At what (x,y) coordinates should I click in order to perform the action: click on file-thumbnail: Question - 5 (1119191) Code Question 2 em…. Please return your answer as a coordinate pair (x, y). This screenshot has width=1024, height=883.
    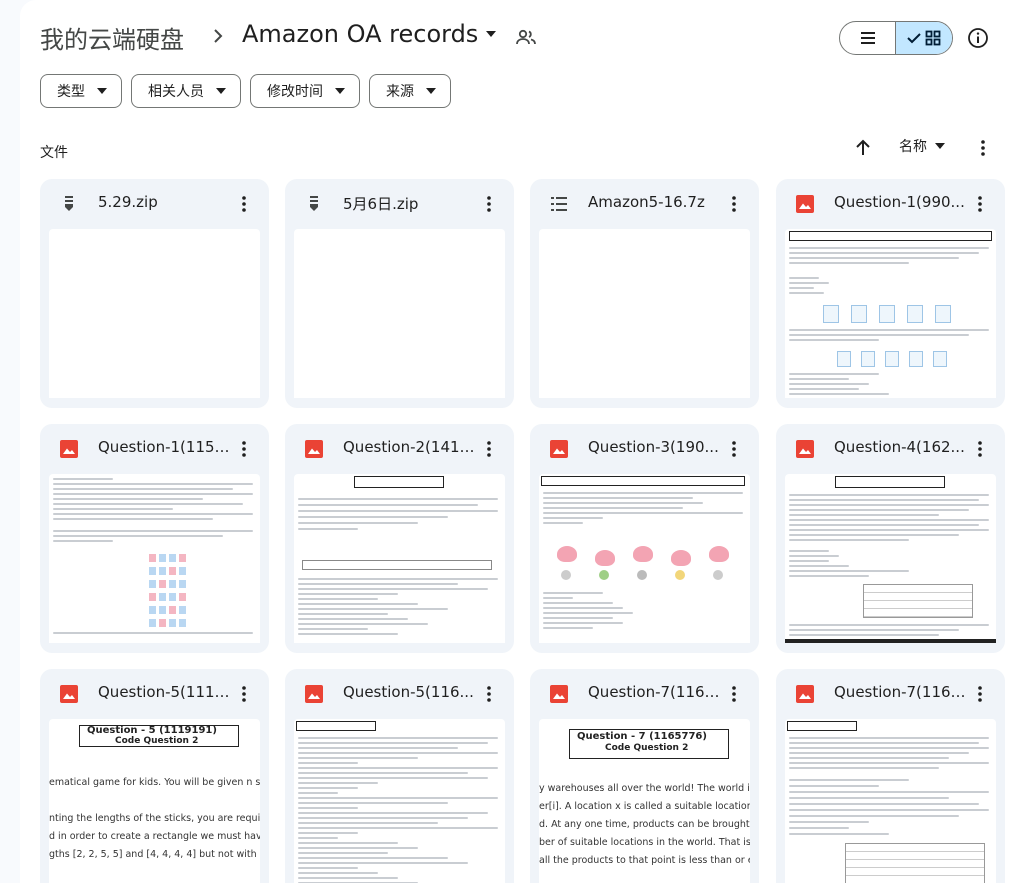
    Looking at the image, I should click on (154, 801).